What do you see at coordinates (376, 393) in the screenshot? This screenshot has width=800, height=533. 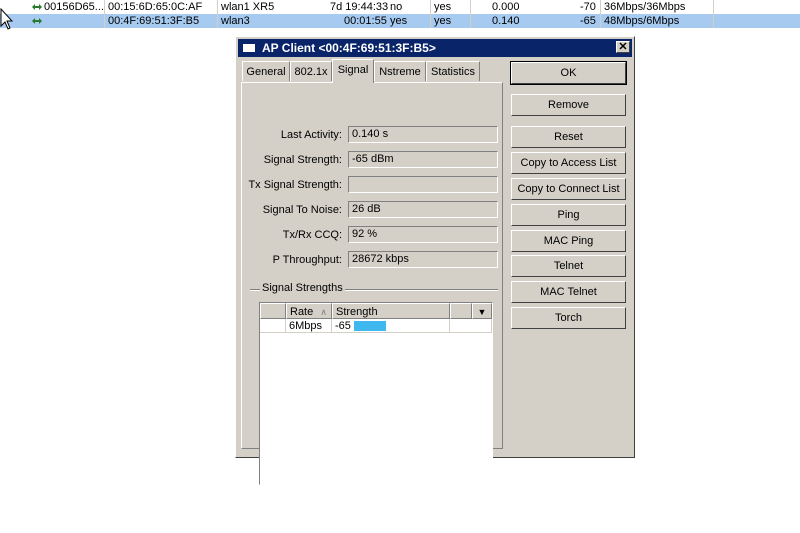 I see `signal-strengths-table: Rate ∧ Strength ▼ 6Mbps -65` at bounding box center [376, 393].